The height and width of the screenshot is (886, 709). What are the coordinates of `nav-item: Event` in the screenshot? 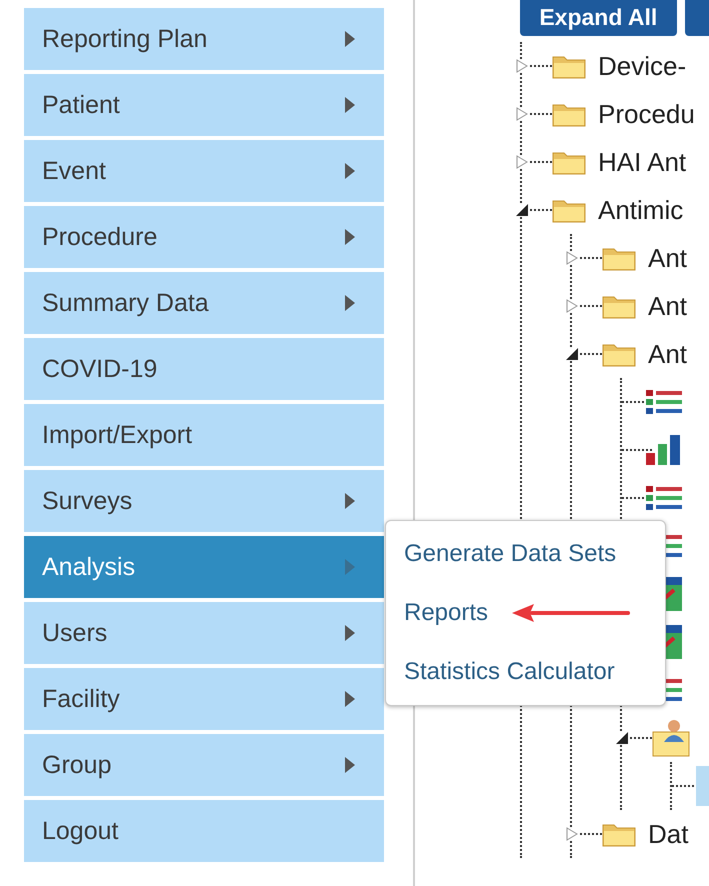 It's located at (204, 171).